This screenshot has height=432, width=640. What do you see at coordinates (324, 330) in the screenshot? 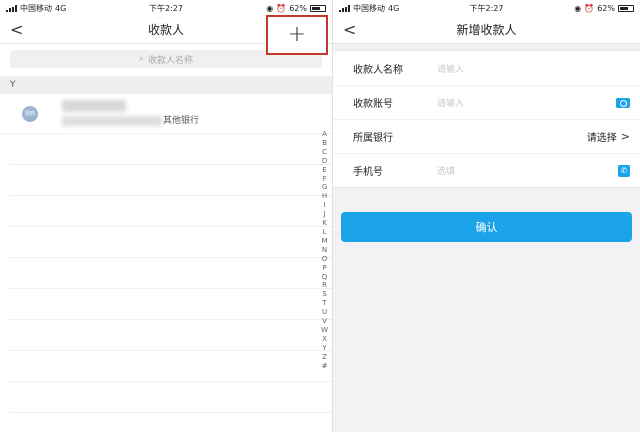
I see `index-letter: W` at bounding box center [324, 330].